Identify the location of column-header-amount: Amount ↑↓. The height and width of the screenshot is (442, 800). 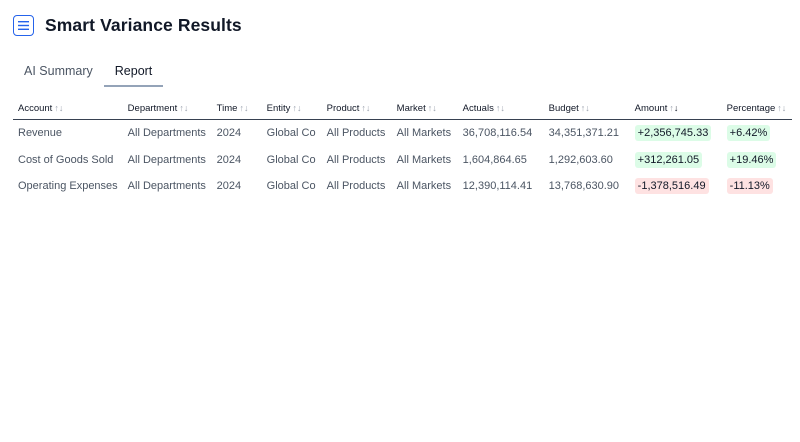
(675, 108).